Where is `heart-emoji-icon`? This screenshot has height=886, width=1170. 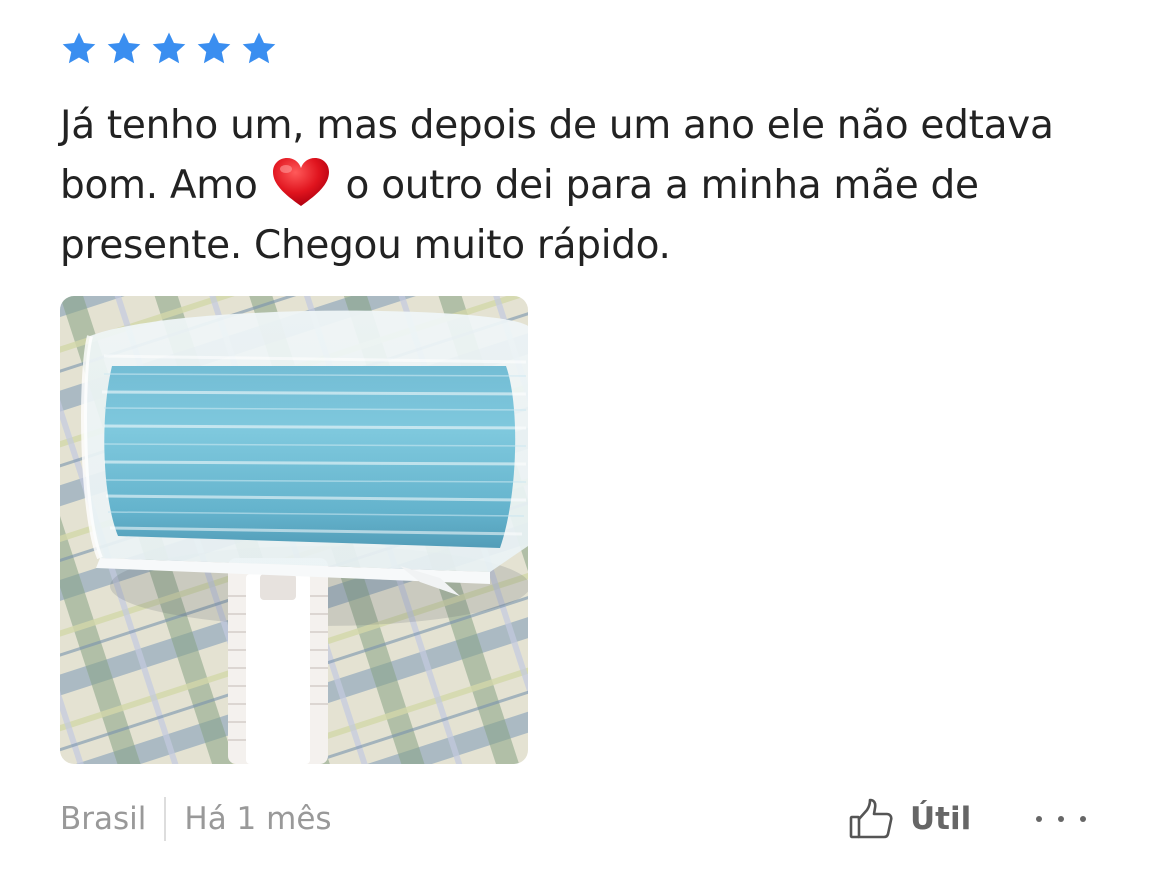 heart-emoji-icon is located at coordinates (301, 182).